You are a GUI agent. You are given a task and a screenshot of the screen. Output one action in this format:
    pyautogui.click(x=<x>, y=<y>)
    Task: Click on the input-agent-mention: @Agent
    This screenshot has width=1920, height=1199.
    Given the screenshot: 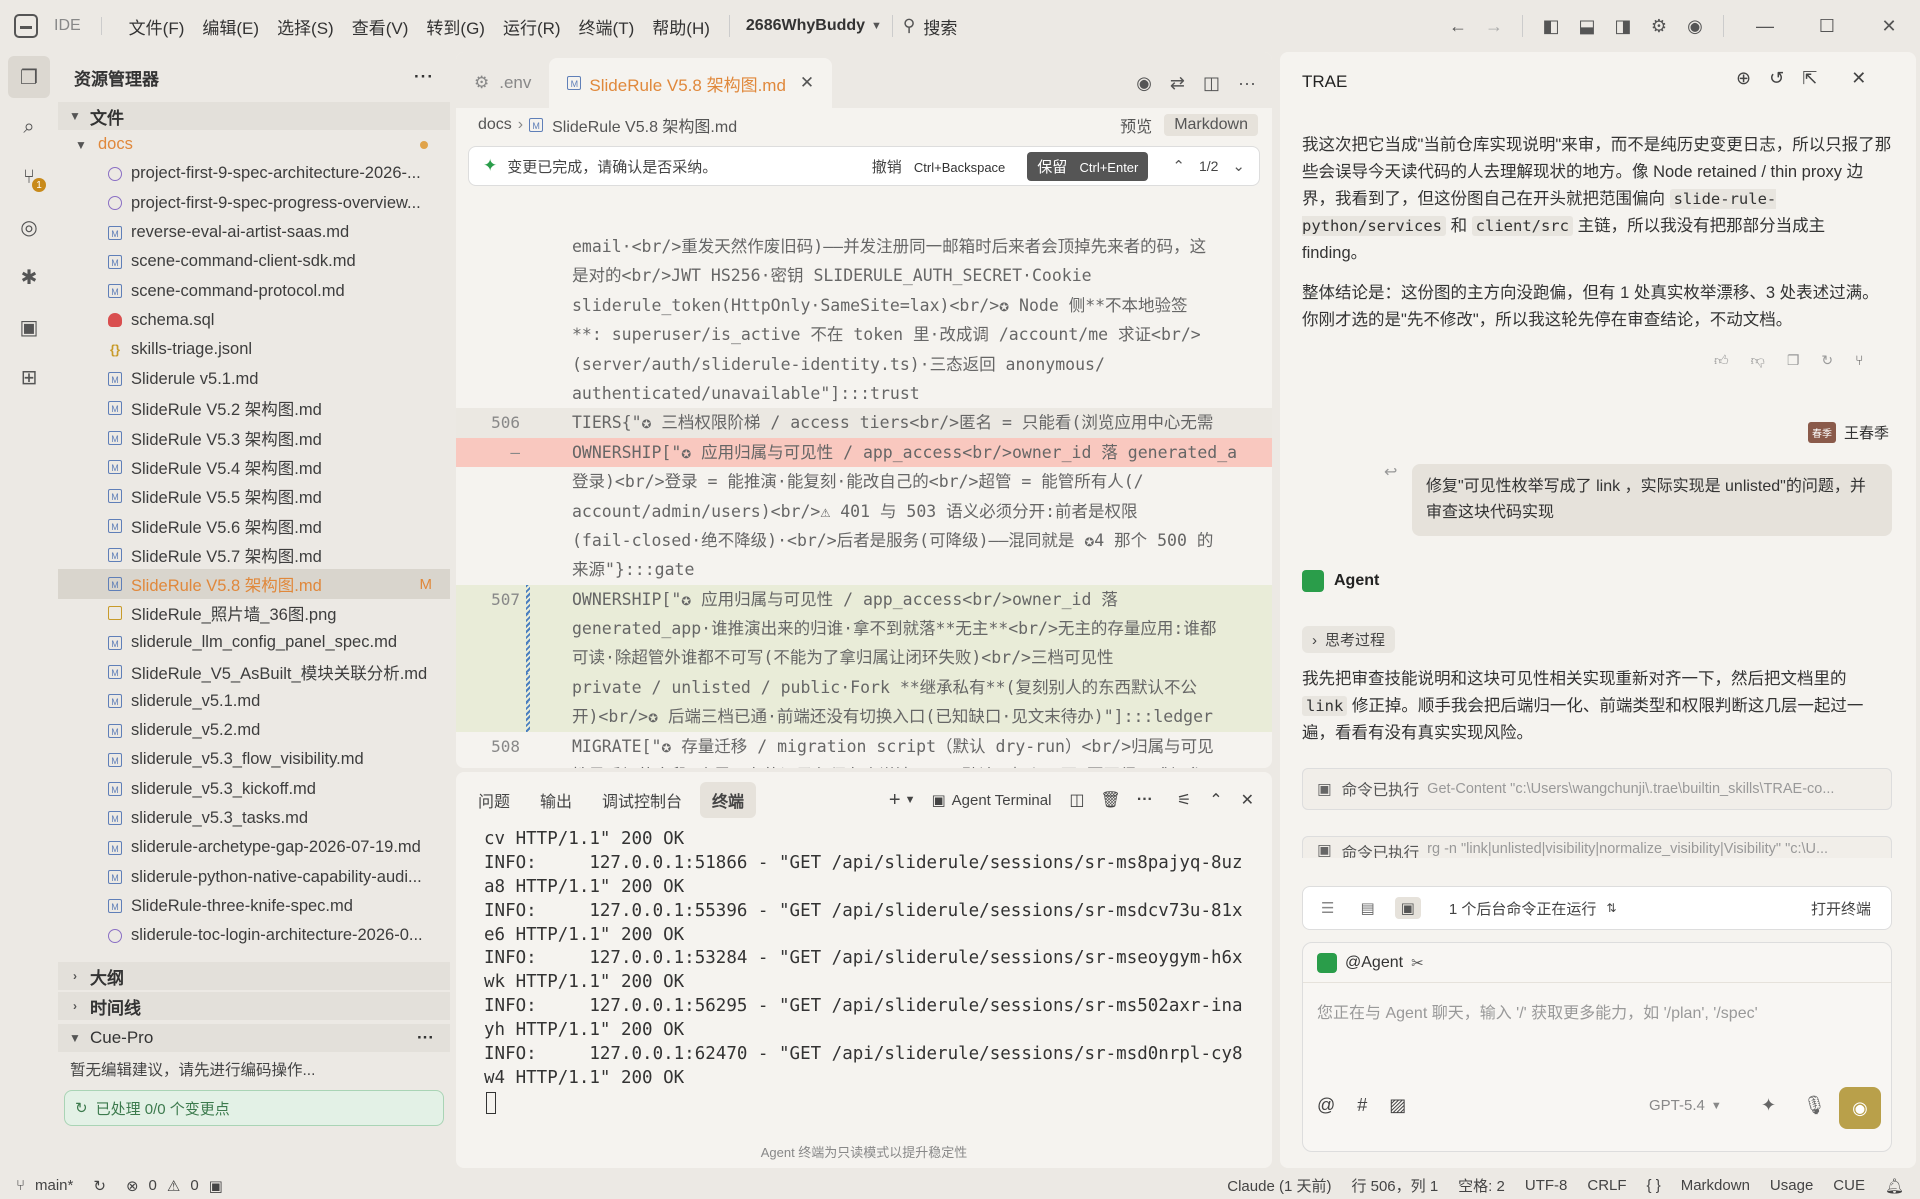 What is the action you would take?
    pyautogui.click(x=1374, y=963)
    